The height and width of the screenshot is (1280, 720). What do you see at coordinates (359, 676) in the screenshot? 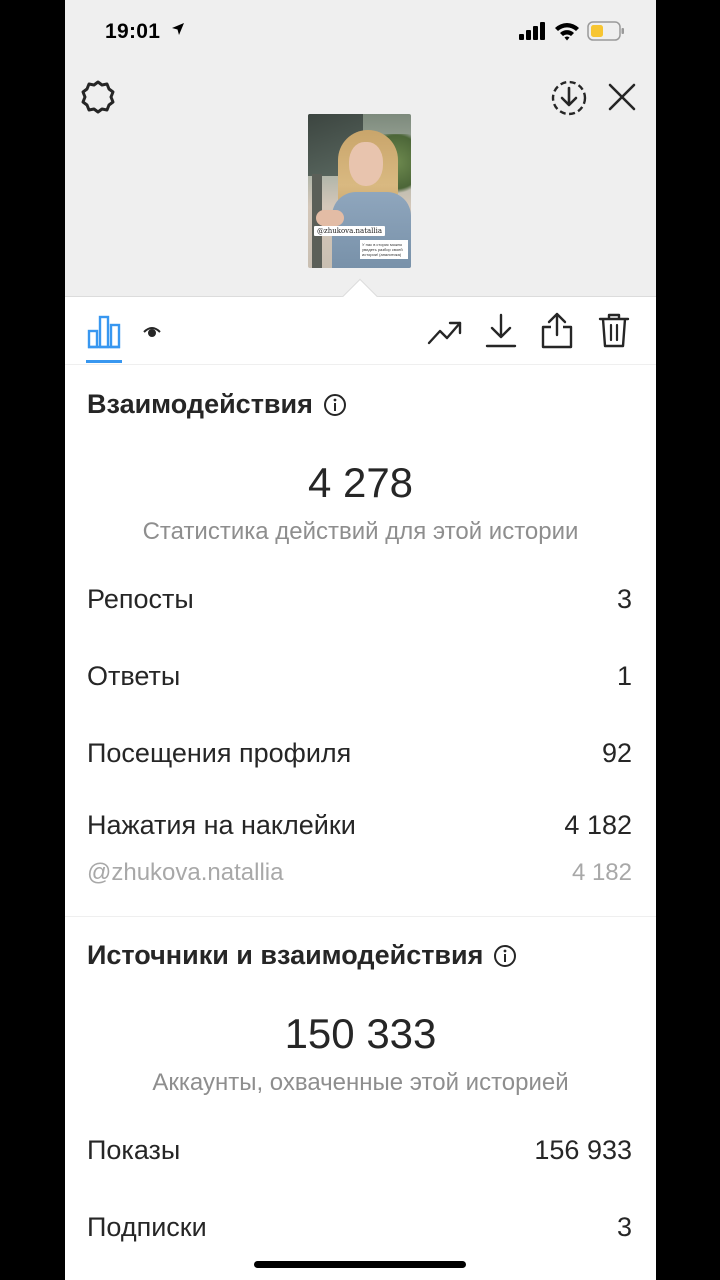
I see `stat-row-replies: Ответы 1` at bounding box center [359, 676].